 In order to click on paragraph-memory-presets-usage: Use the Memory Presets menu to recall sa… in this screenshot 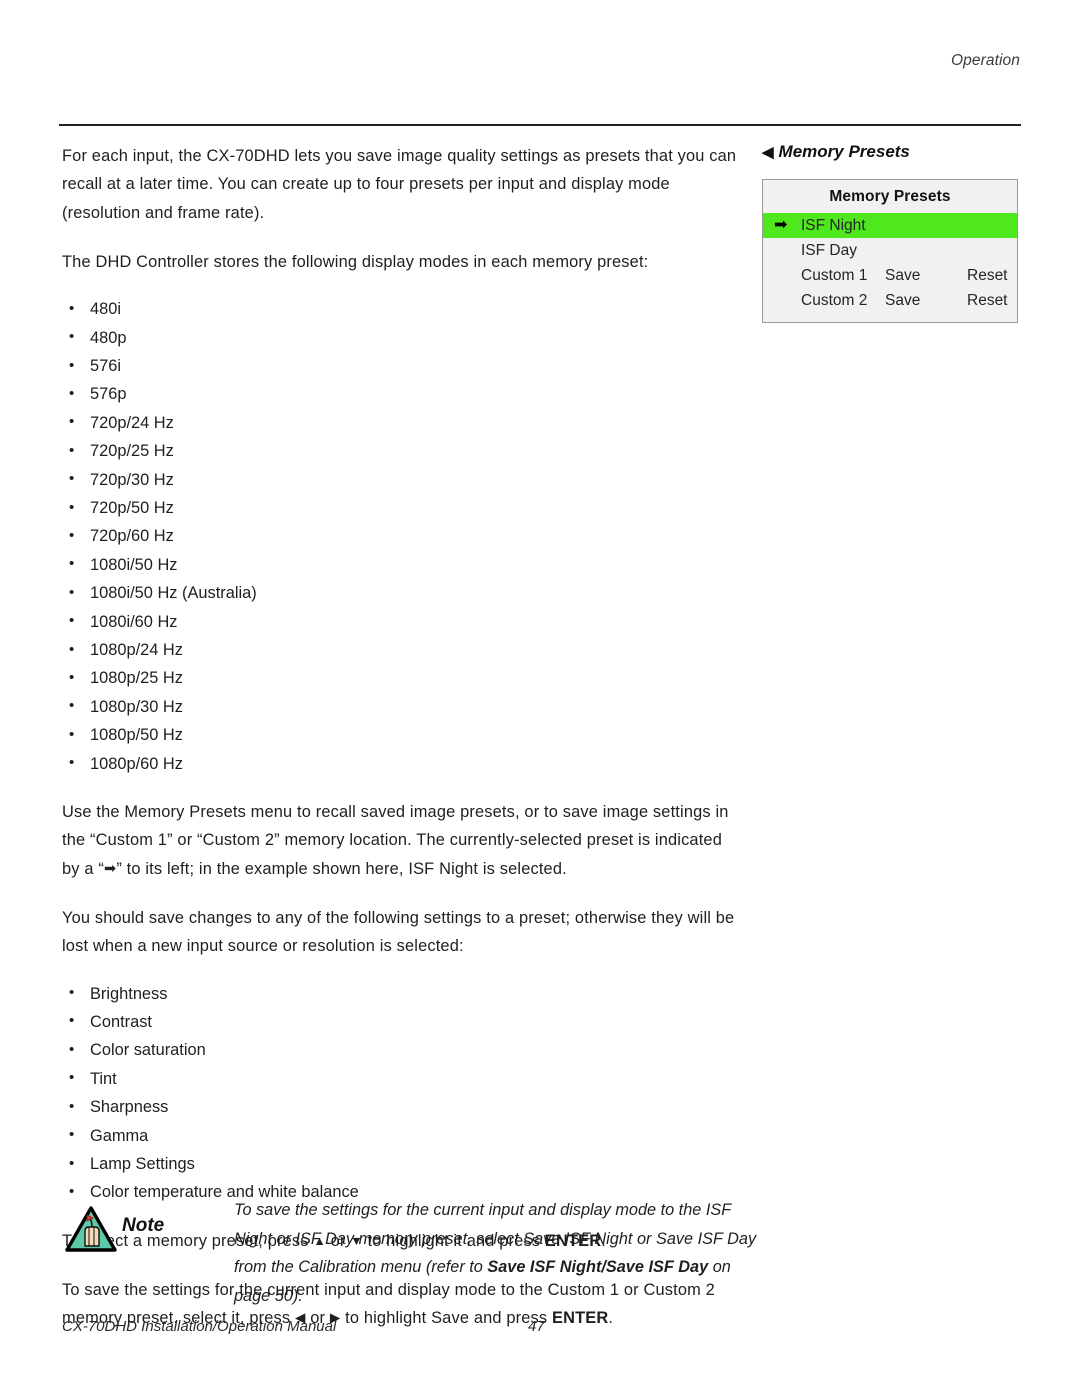, I will do `click(402, 840)`.